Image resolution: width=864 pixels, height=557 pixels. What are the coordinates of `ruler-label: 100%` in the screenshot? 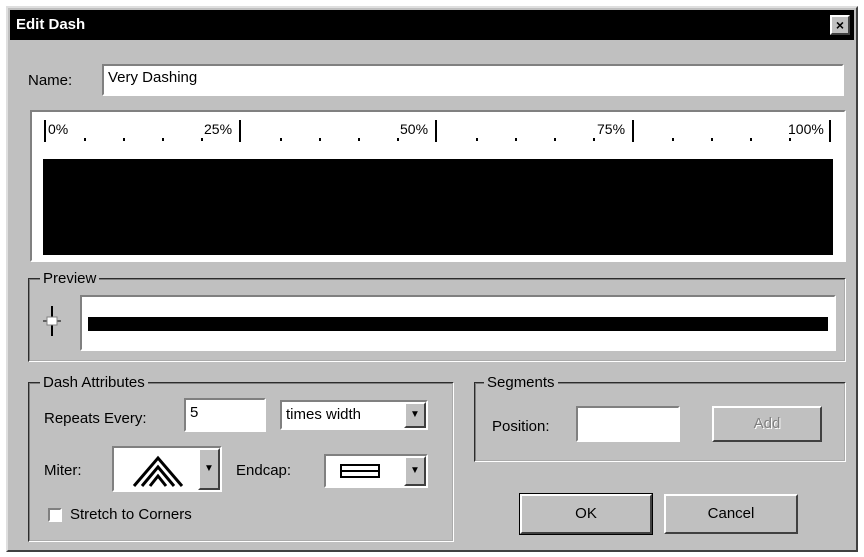 It's located at (806, 129).